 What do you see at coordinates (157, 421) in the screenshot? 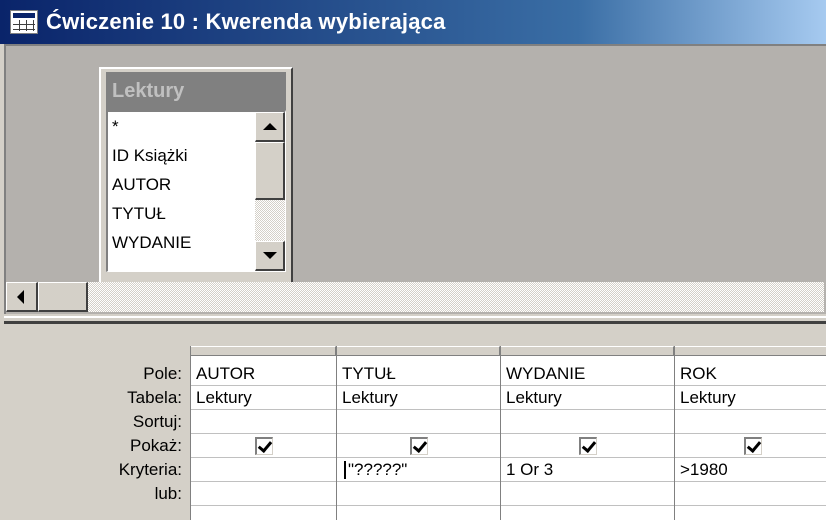
I see `row-label-sort: Sortuj:` at bounding box center [157, 421].